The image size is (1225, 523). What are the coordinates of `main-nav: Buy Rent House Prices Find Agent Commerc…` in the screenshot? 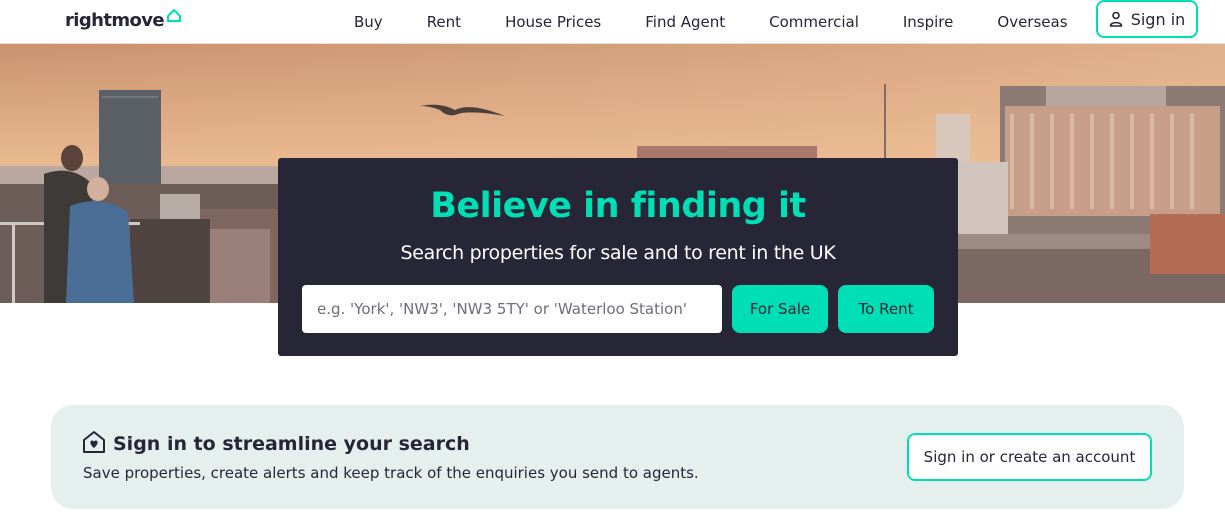 It's located at (711, 22).